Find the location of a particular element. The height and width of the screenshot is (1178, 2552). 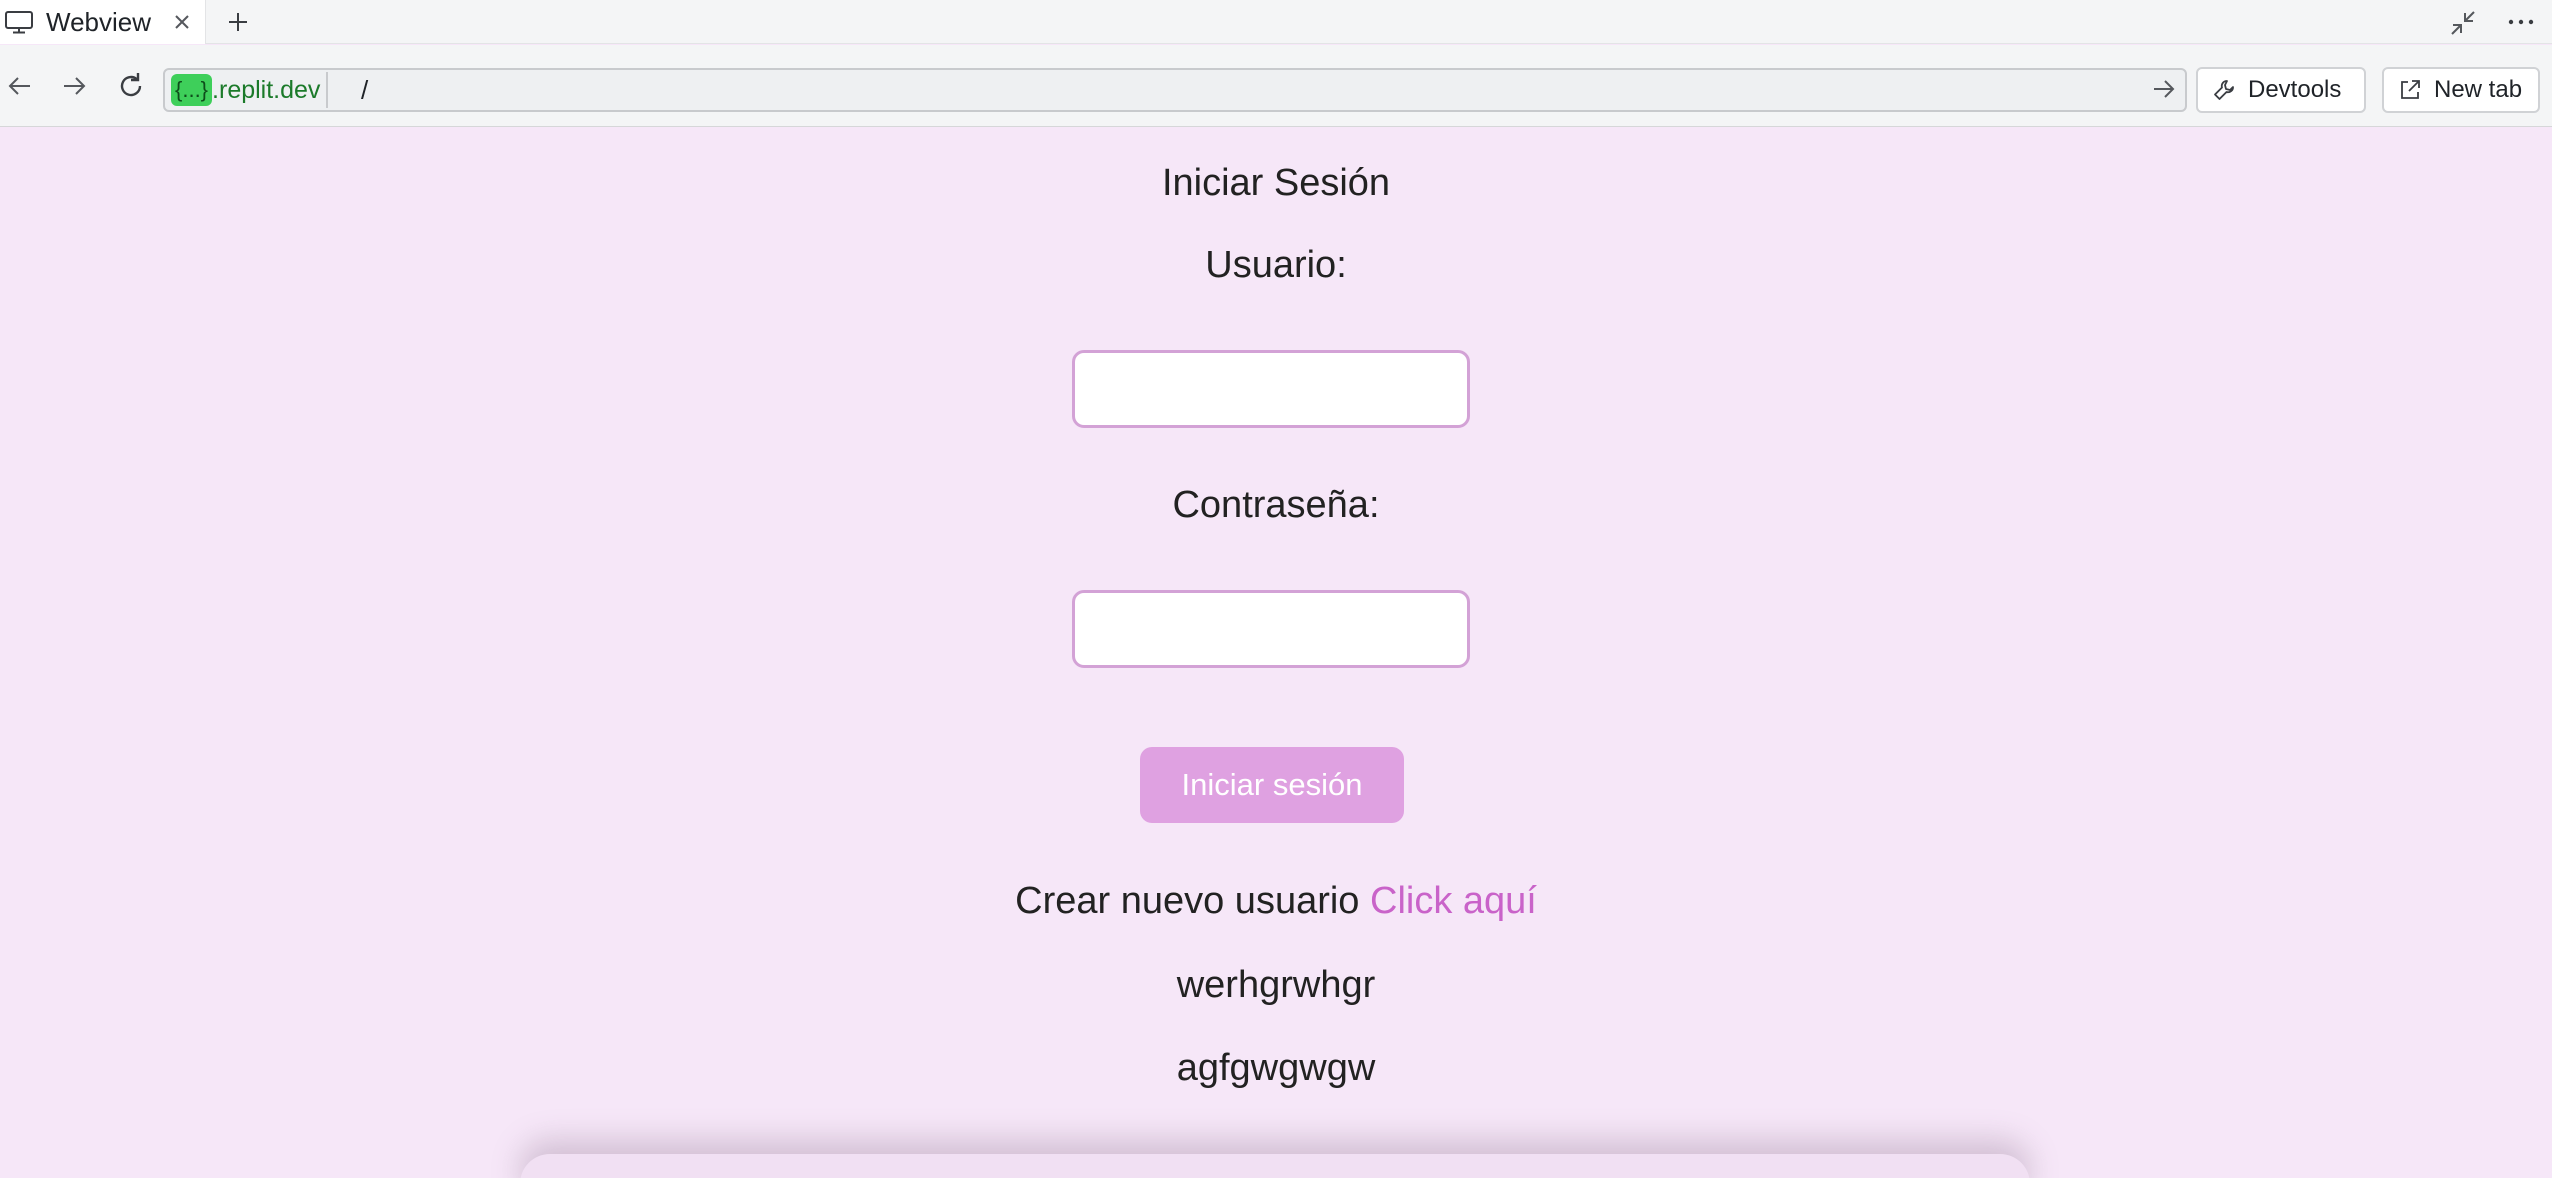

new-tab-label: New tab is located at coordinates (2478, 89).